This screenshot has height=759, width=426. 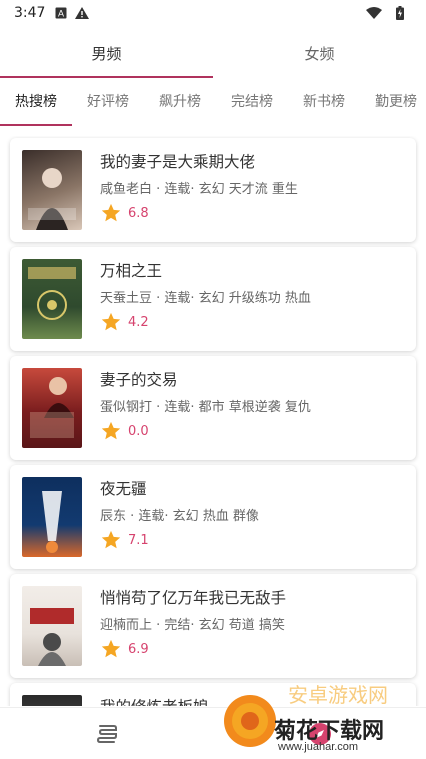 I want to click on bookshelf-icon, so click(x=106, y=733).